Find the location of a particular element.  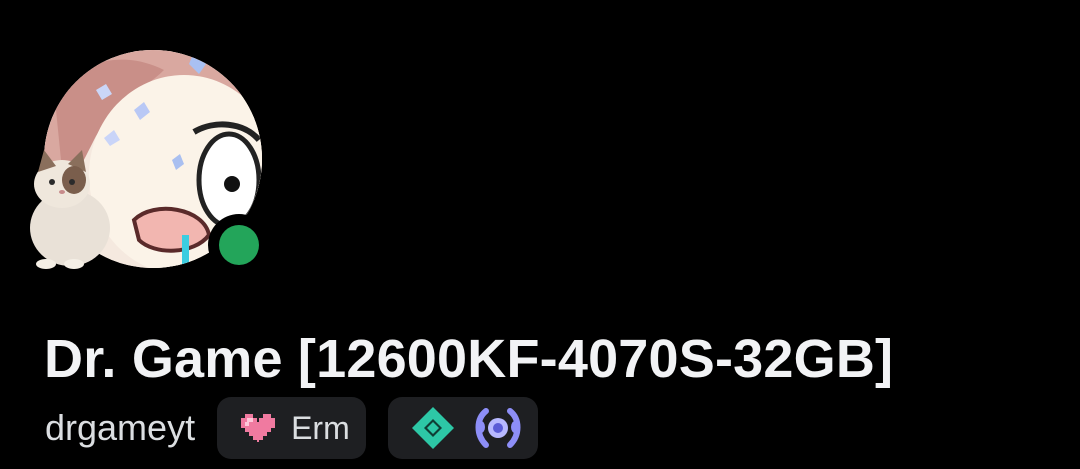

pixel-heart-icon is located at coordinates (258, 428).